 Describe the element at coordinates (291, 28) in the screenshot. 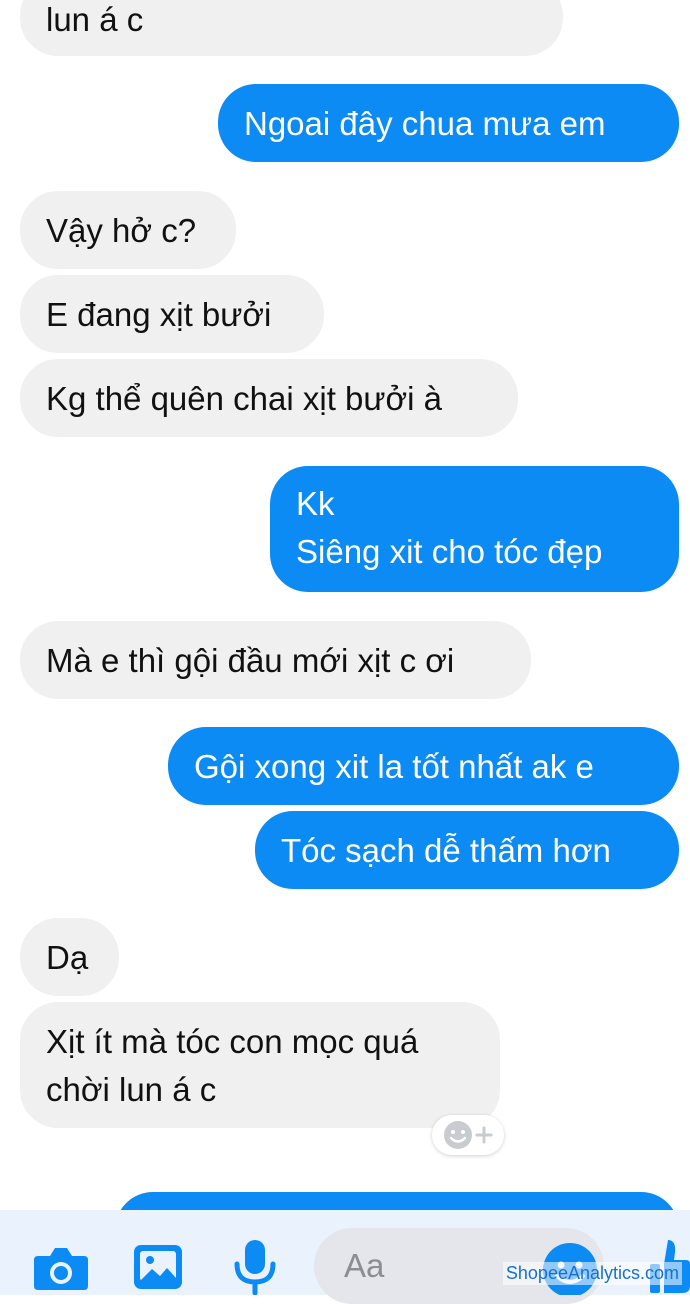

I see `message-bubble-incoming: lun á c` at that location.